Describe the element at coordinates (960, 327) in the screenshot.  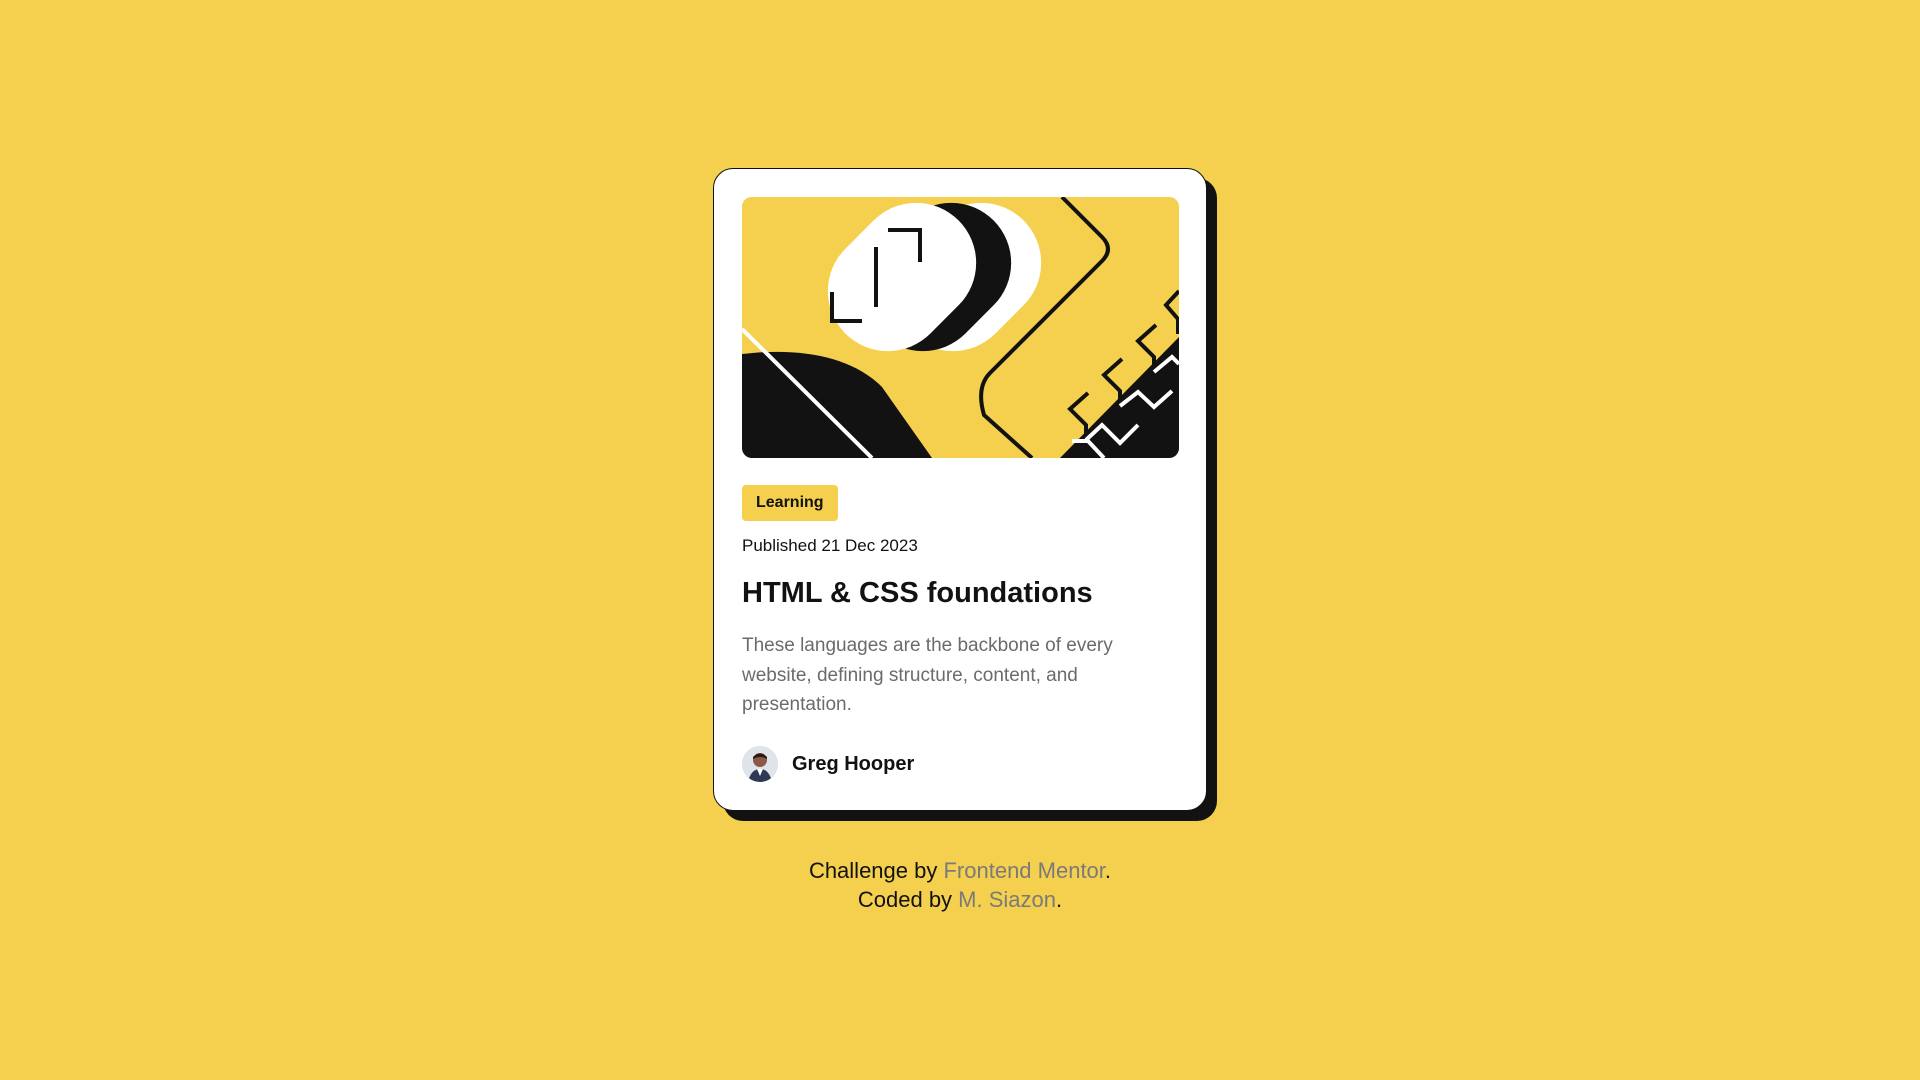
I see `hero-illustration` at that location.